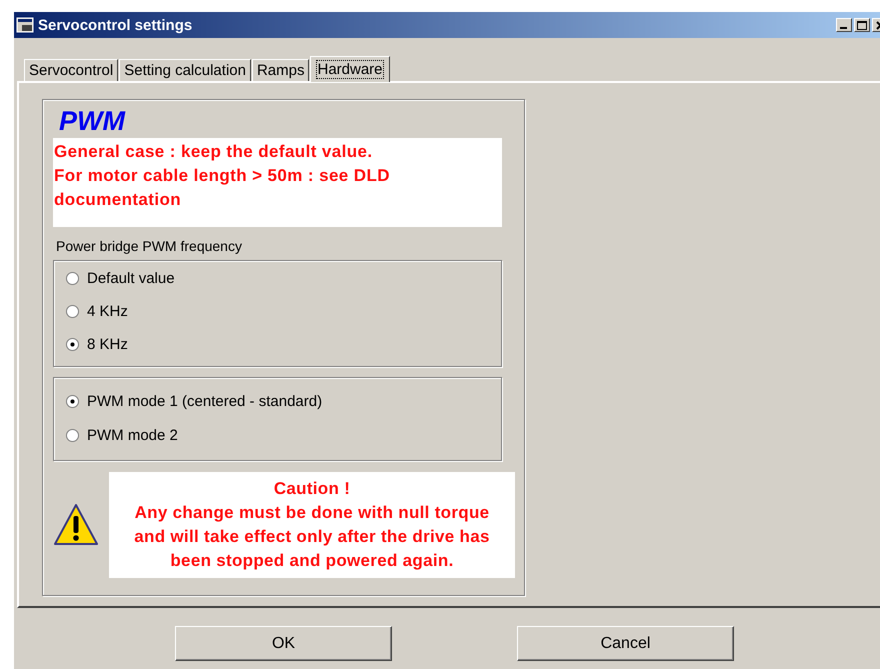  What do you see at coordinates (350, 69) in the screenshot?
I see `tab: Hardware` at bounding box center [350, 69].